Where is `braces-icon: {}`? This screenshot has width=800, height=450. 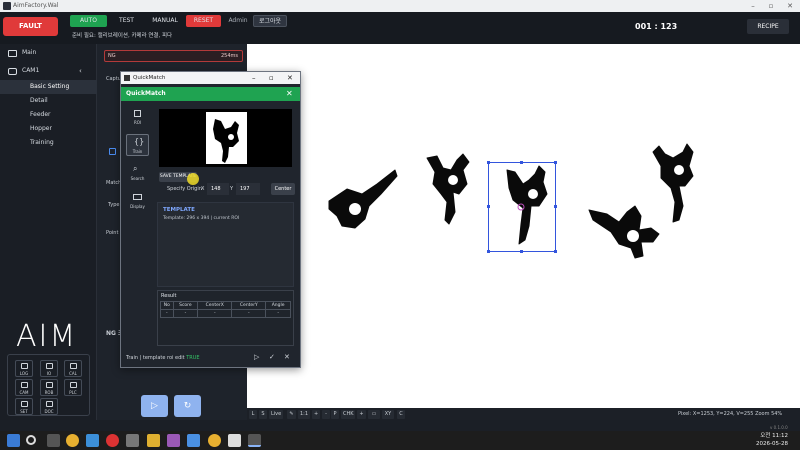 braces-icon: {} is located at coordinates (139, 141).